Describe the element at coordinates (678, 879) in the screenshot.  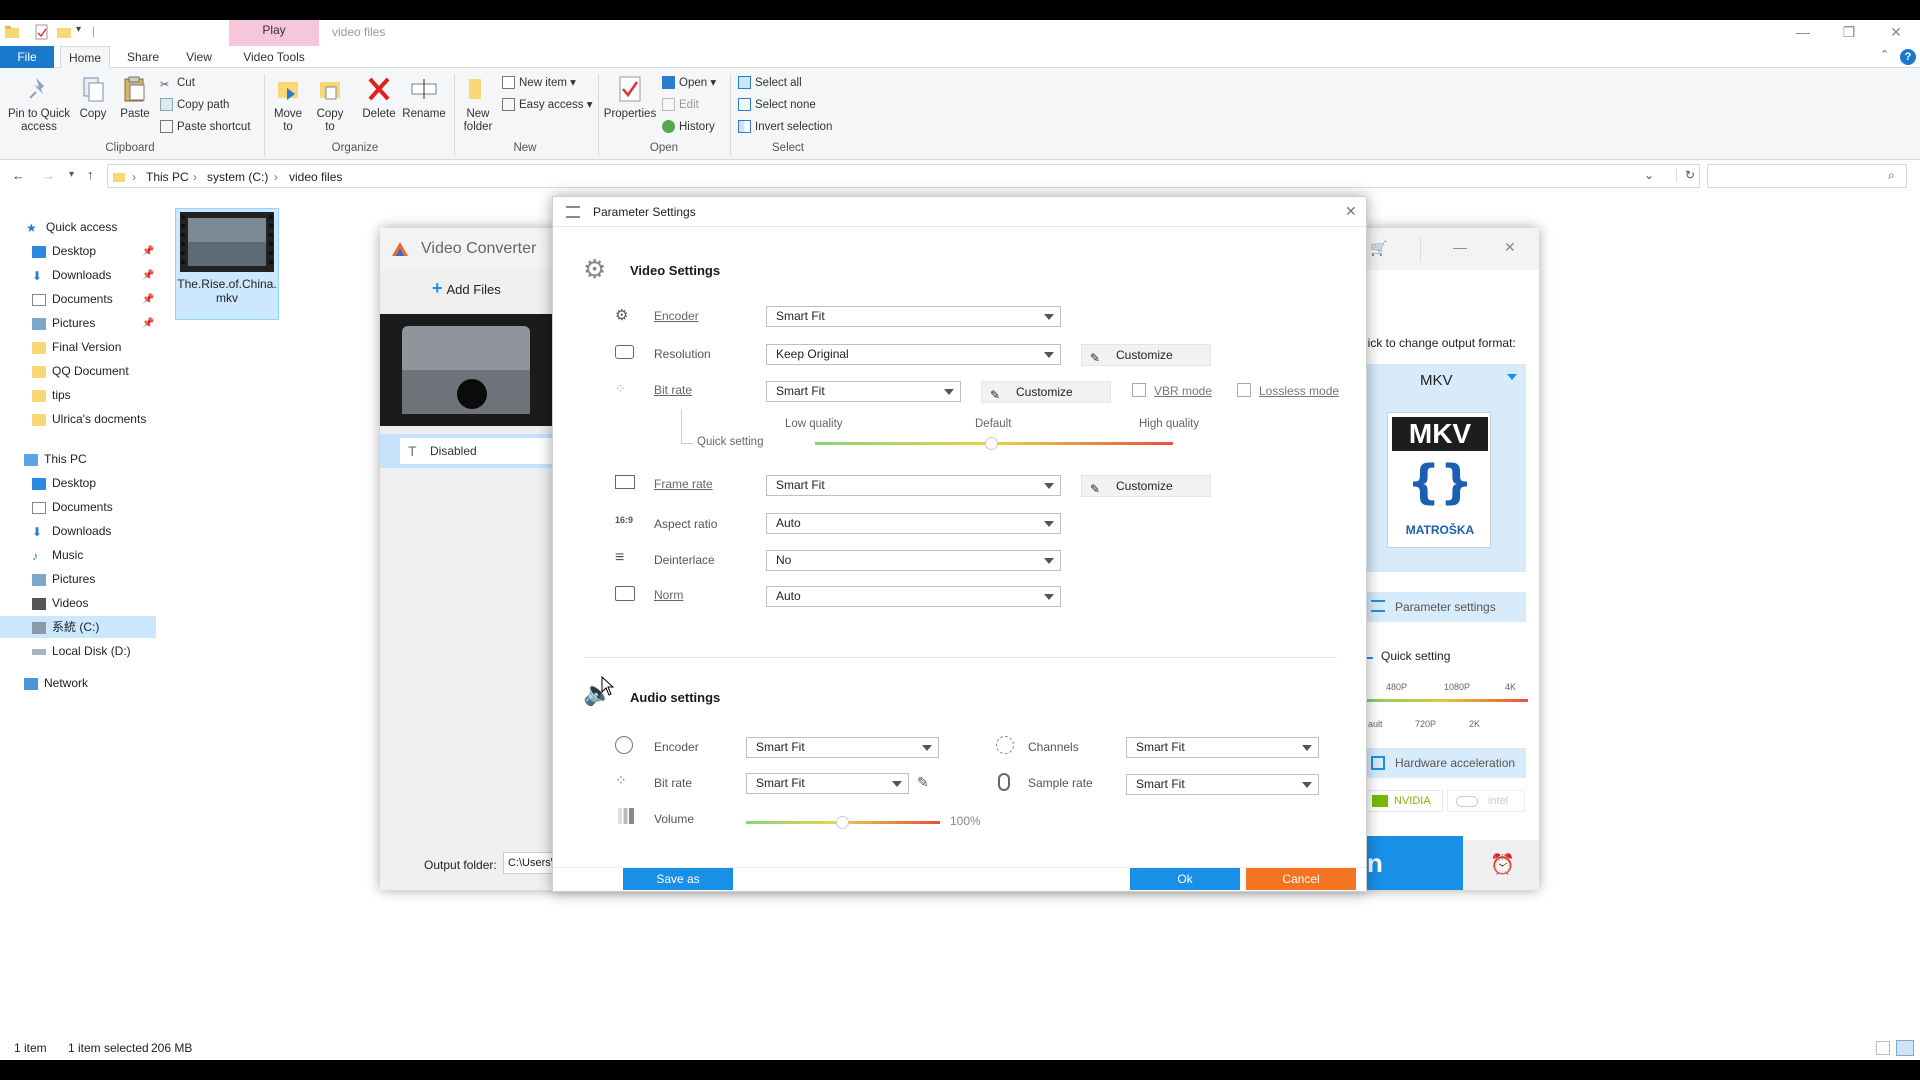
I see `save-as-button: Save as` at that location.